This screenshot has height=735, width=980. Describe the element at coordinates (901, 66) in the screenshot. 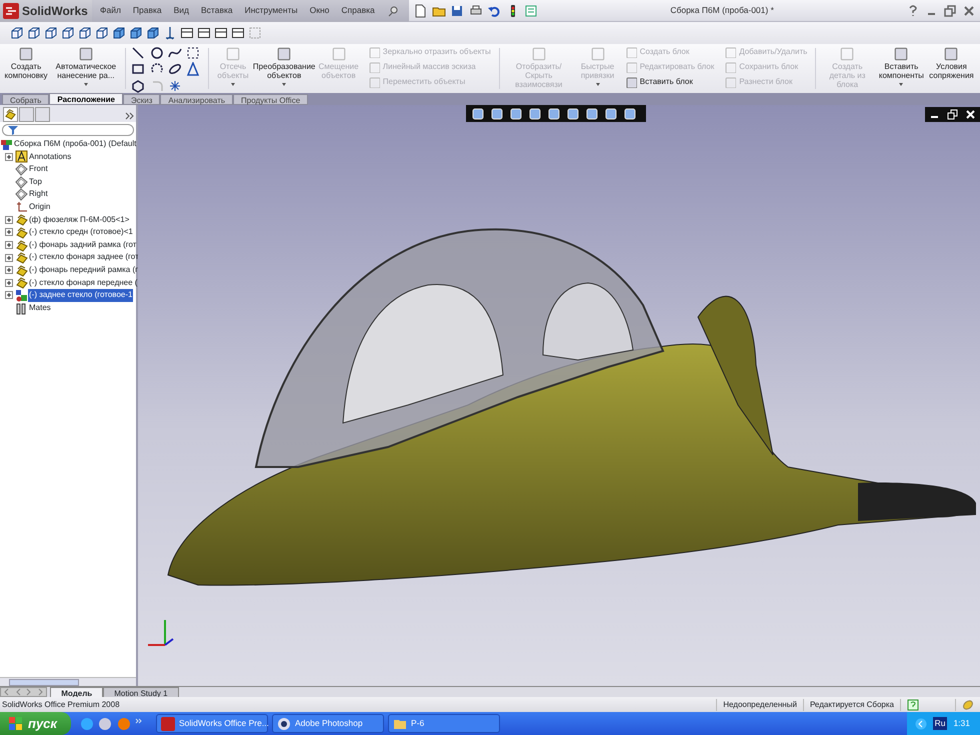

I see `command-button: Вставить компоненты` at that location.